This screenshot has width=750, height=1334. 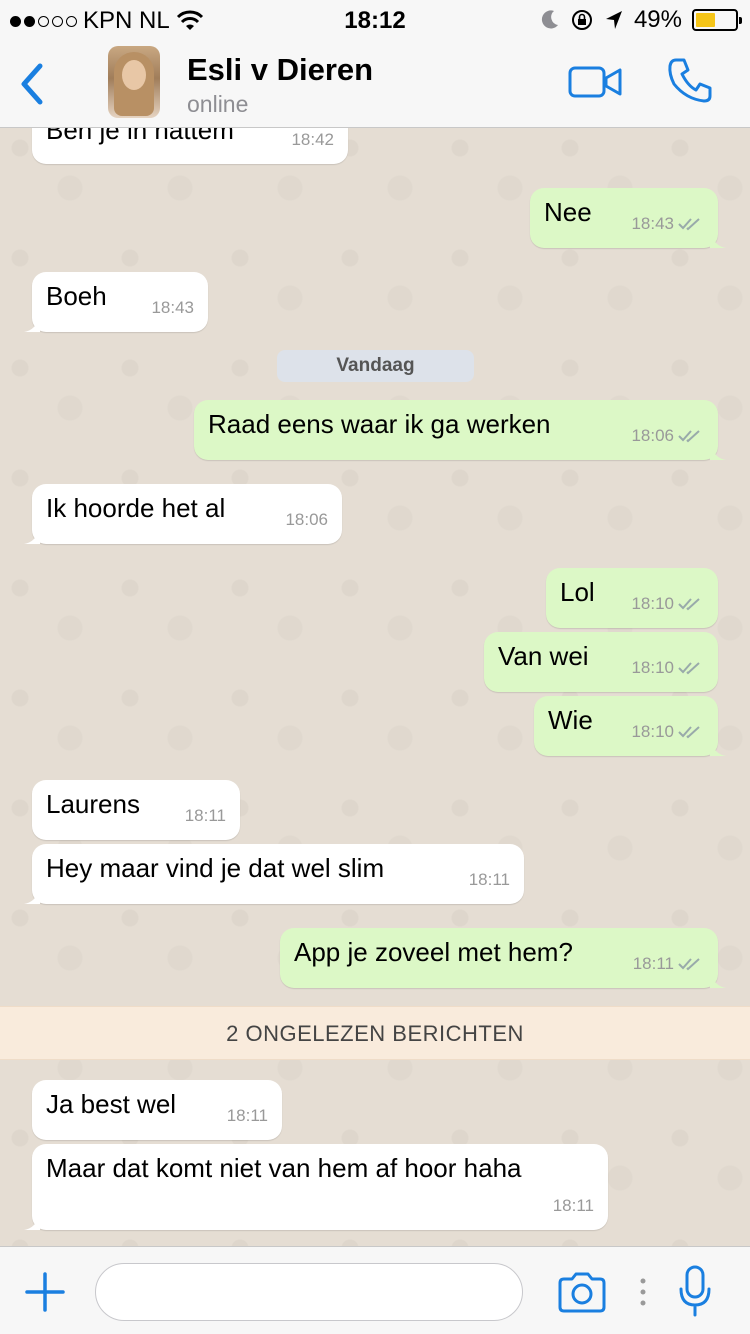 I want to click on message-bubble-incoming: Hey maar vind je dat wel slim 18:11, so click(x=274, y=874).